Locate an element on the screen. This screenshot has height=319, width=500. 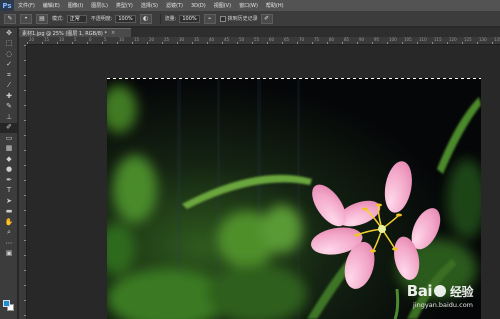
brush-preset-picker-icon: • is located at coordinates (26, 18).